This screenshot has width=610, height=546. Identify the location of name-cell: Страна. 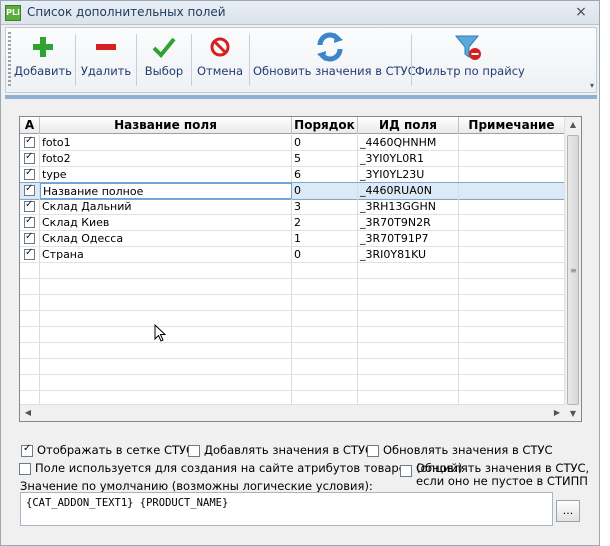
(166, 255).